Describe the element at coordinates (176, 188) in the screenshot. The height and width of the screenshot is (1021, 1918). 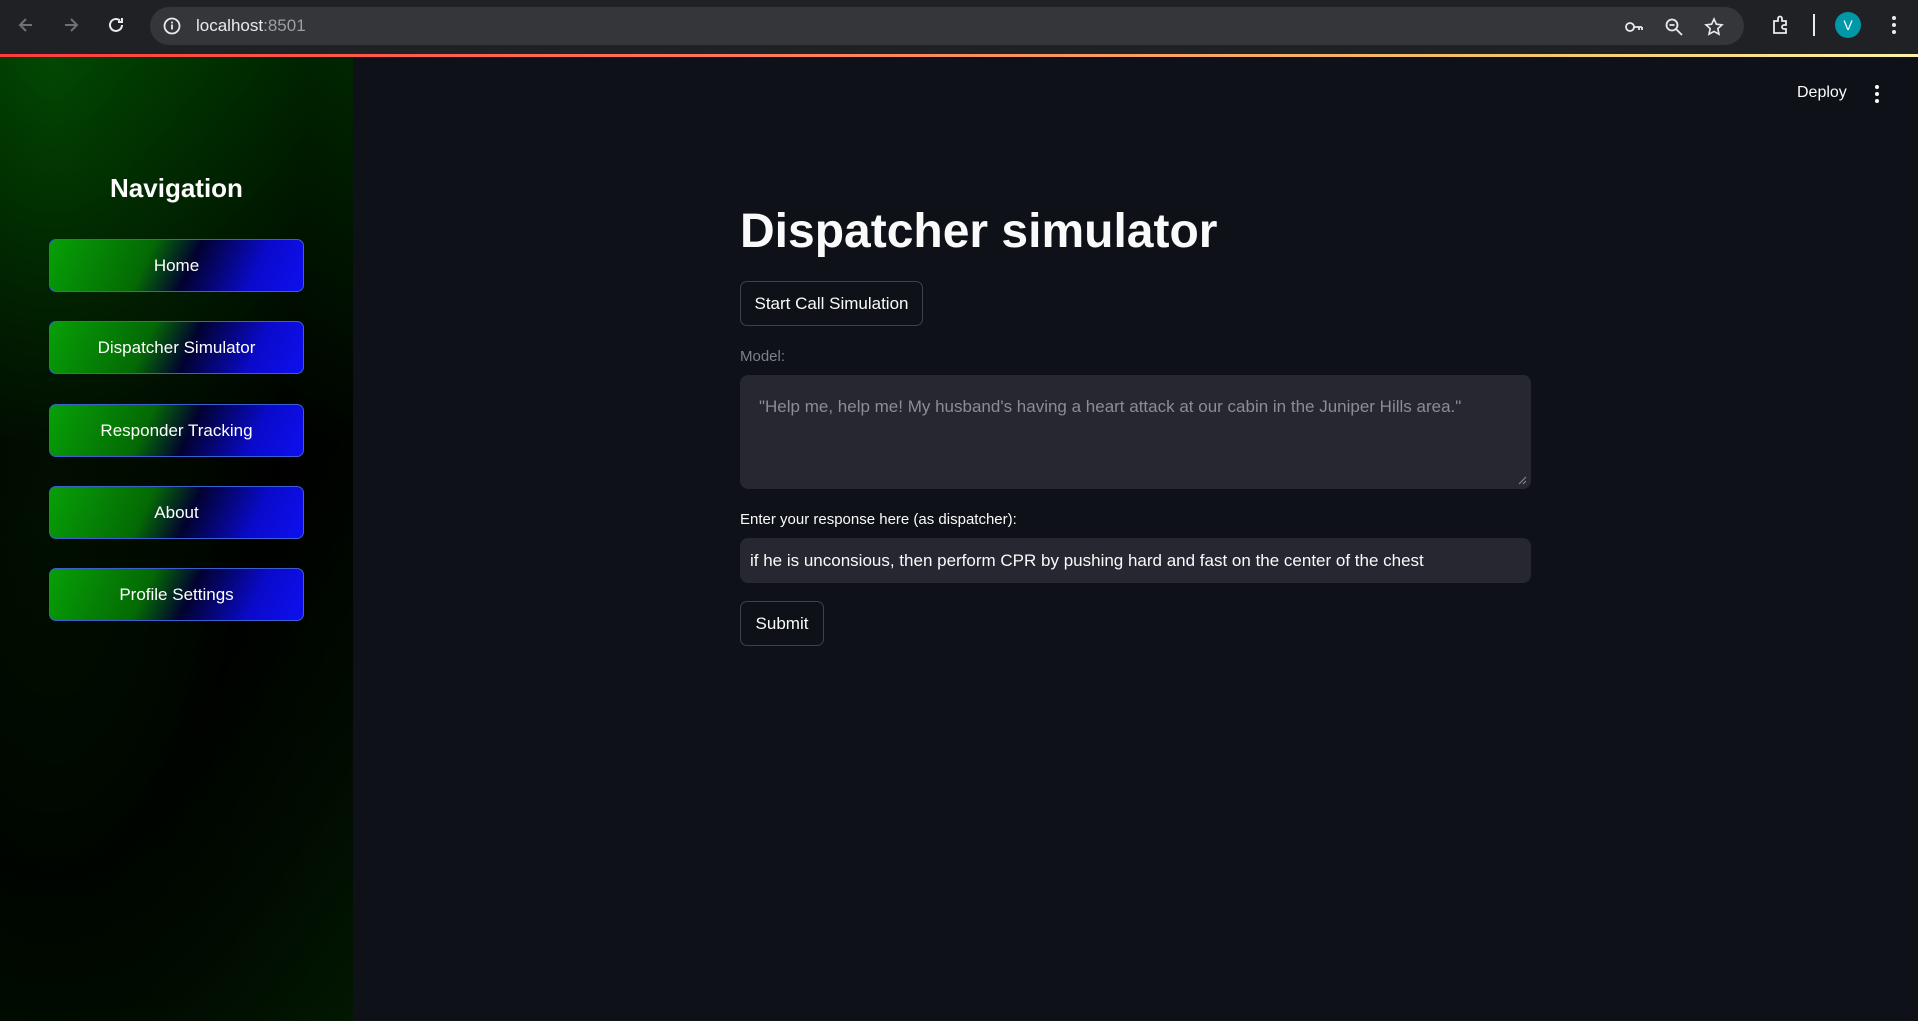
I see `sidebar-title: Navigation` at that location.